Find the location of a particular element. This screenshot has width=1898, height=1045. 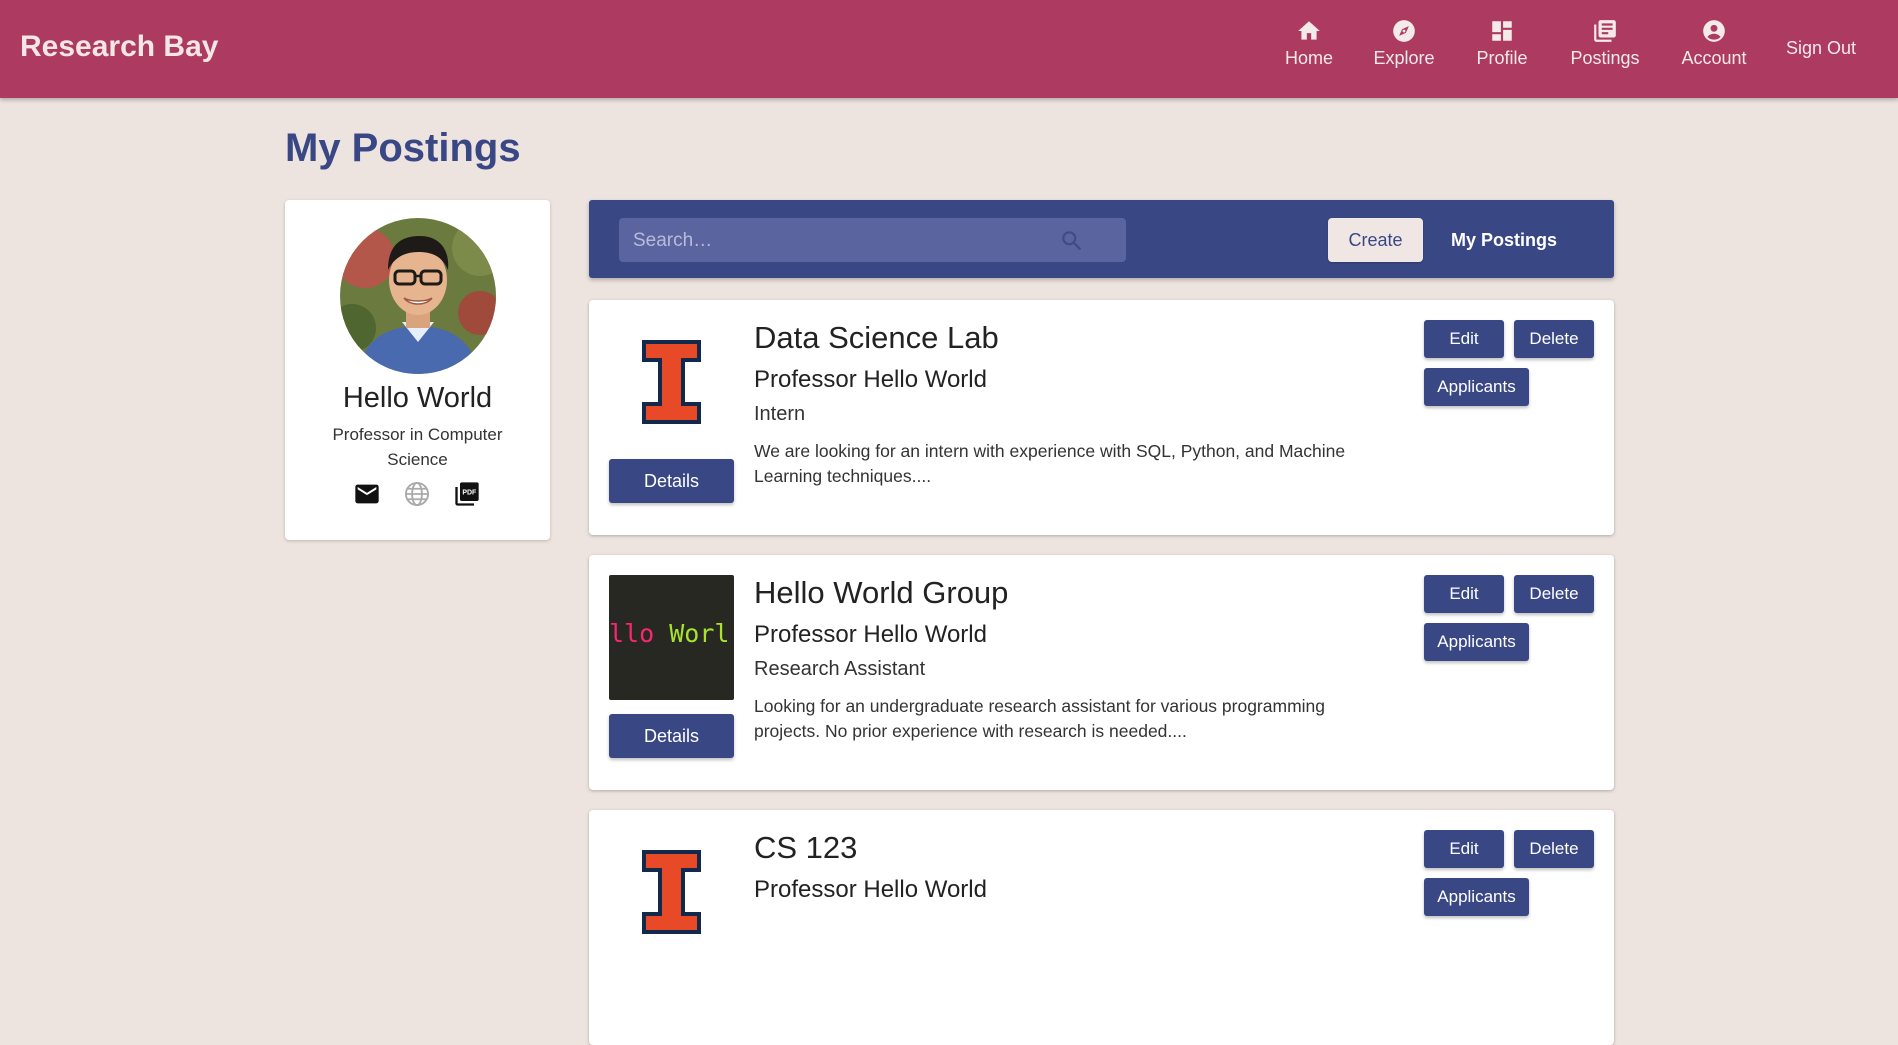

nav-home: Home is located at coordinates (1309, 43).